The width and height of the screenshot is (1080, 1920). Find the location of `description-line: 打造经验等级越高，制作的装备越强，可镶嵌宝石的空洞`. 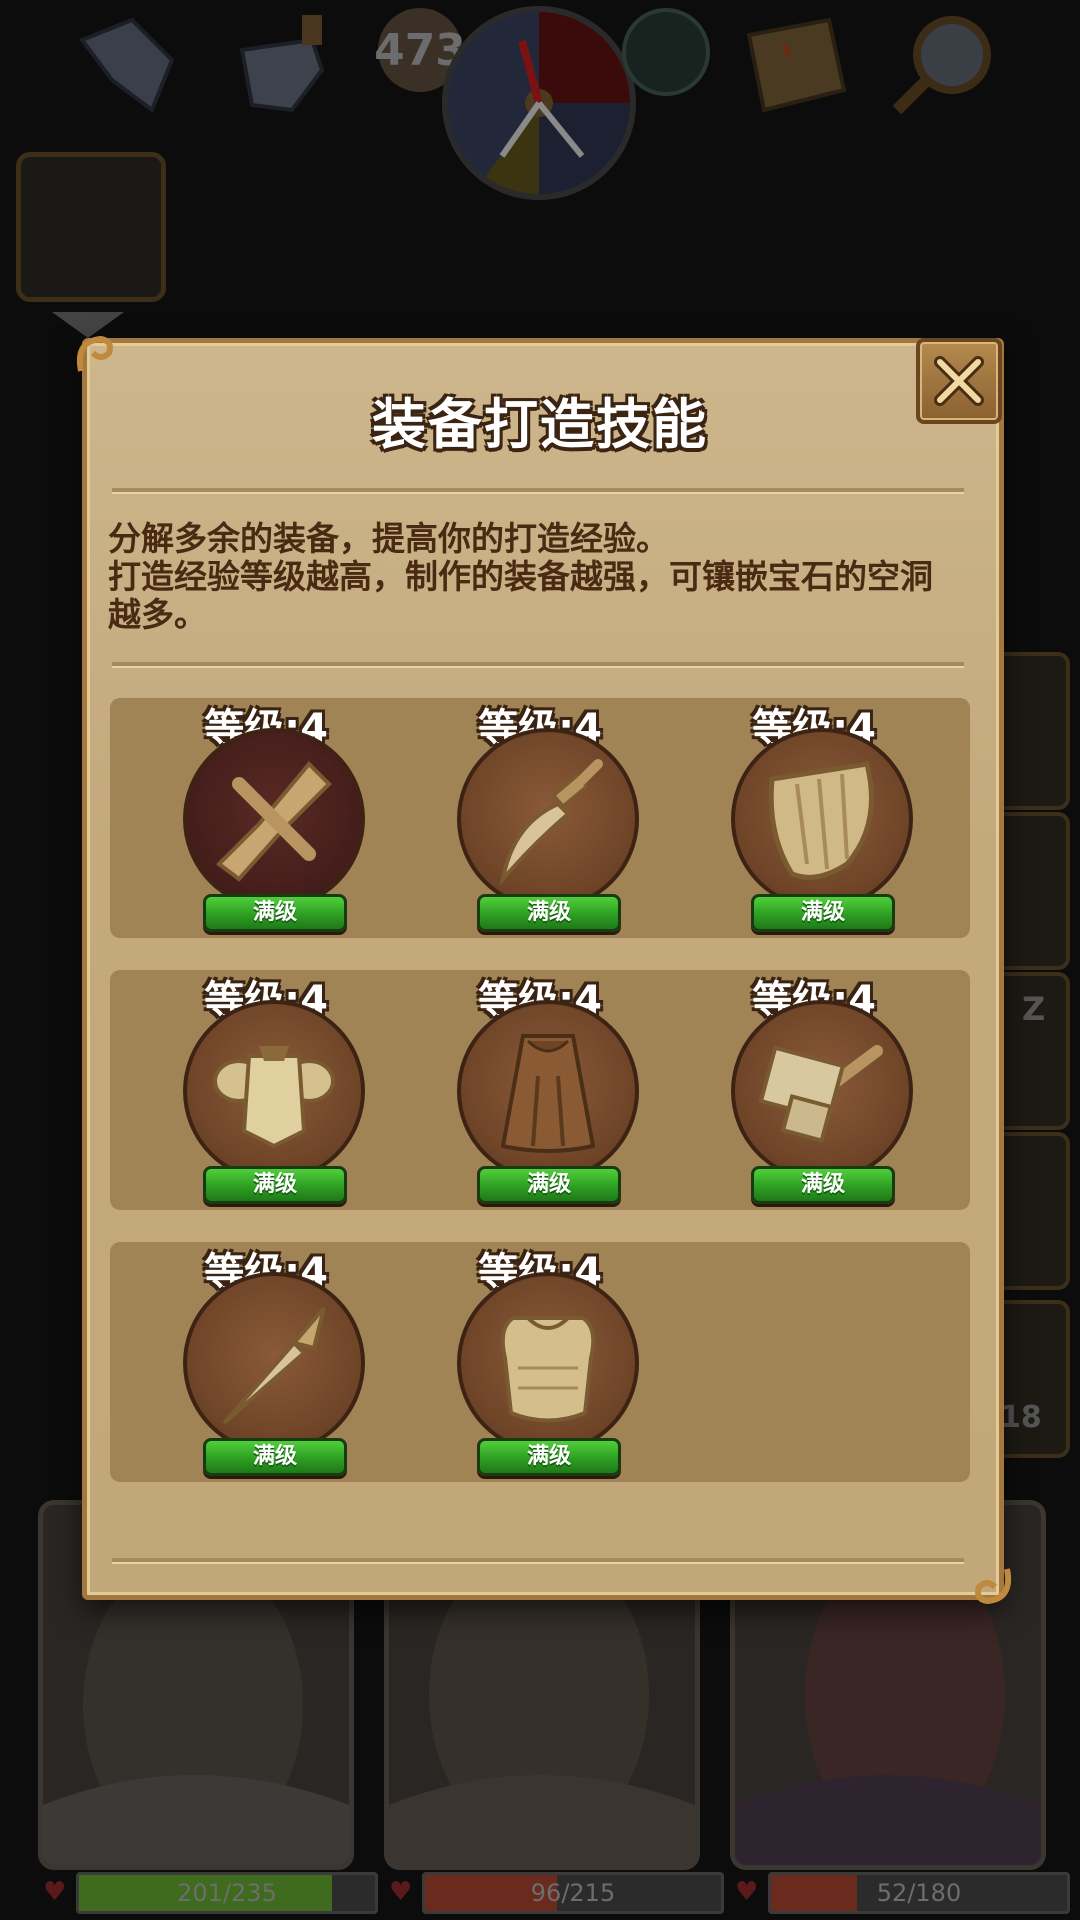

description-line: 打造经验等级越高，制作的装备越强，可镶嵌宝石的空洞 is located at coordinates (520, 576).